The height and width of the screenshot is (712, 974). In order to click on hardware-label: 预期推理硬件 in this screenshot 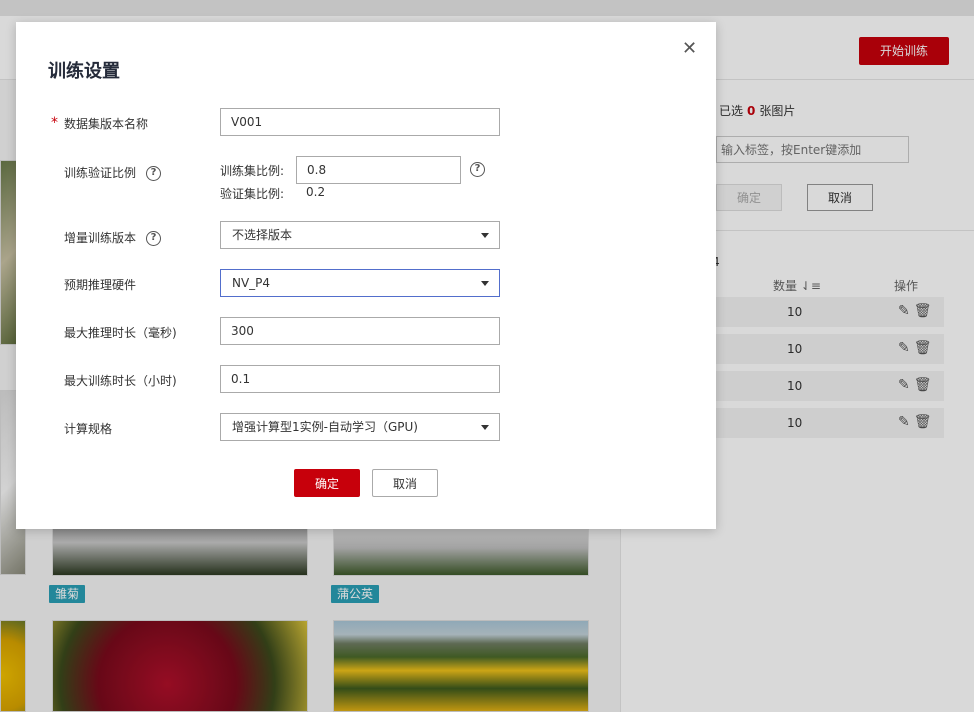, I will do `click(100, 285)`.